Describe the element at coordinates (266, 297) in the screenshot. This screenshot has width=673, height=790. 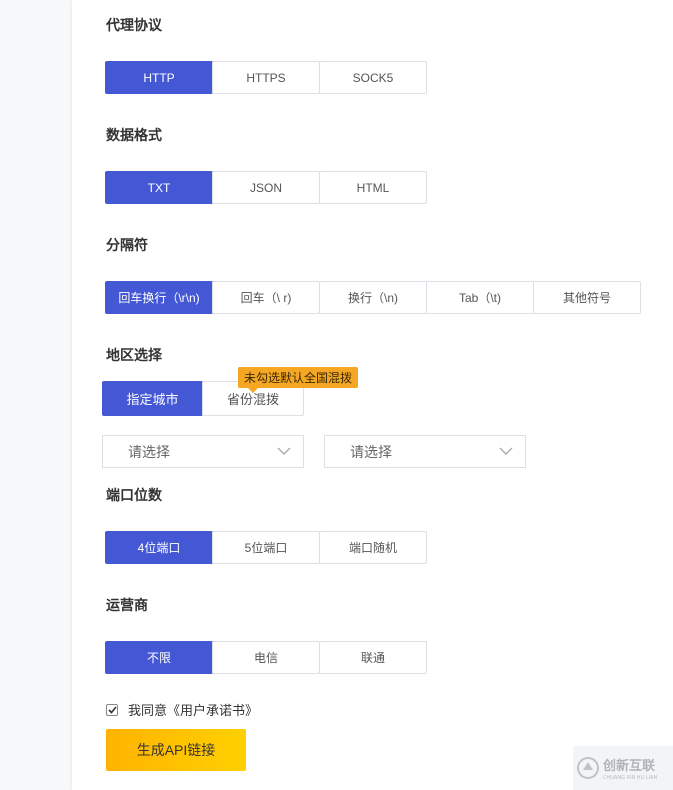
I see `separator-option-cr: 回车（\ r)` at that location.